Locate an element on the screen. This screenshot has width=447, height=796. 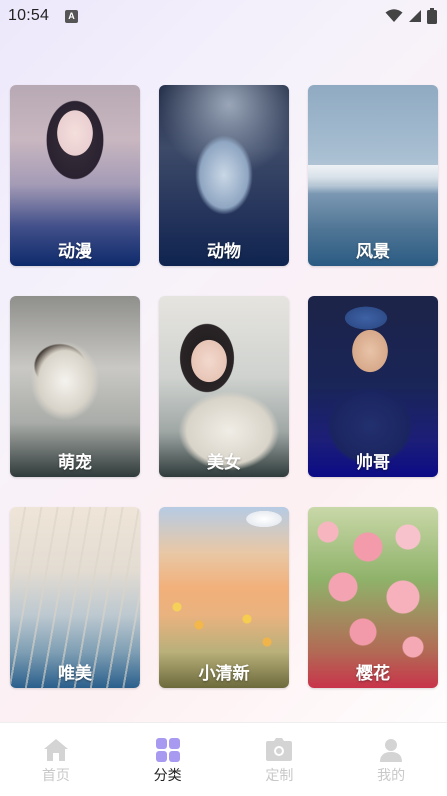
category-card-sakura: 樱花 is located at coordinates (373, 597).